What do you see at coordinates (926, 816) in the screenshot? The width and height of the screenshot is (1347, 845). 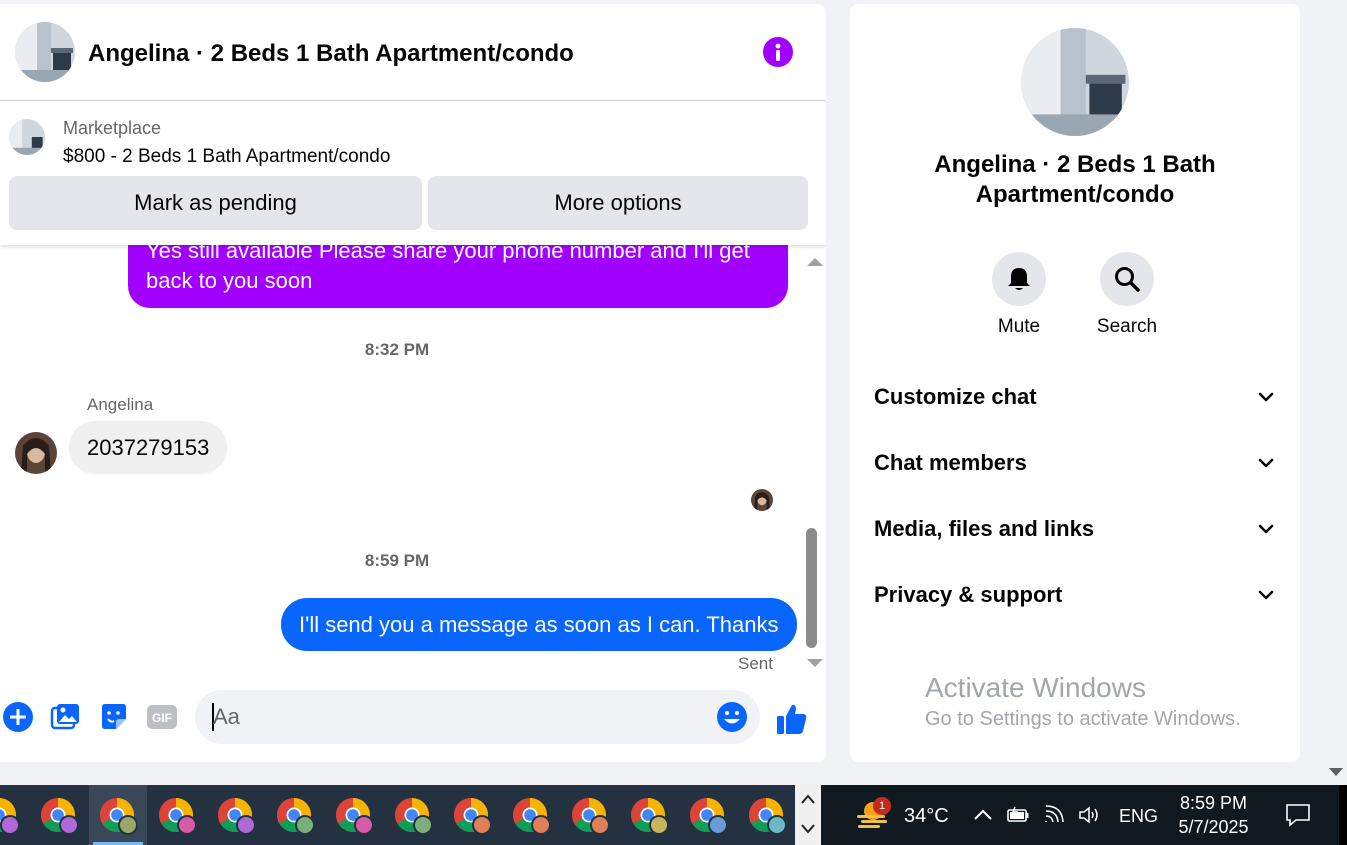 I see `temperature: 34°C` at bounding box center [926, 816].